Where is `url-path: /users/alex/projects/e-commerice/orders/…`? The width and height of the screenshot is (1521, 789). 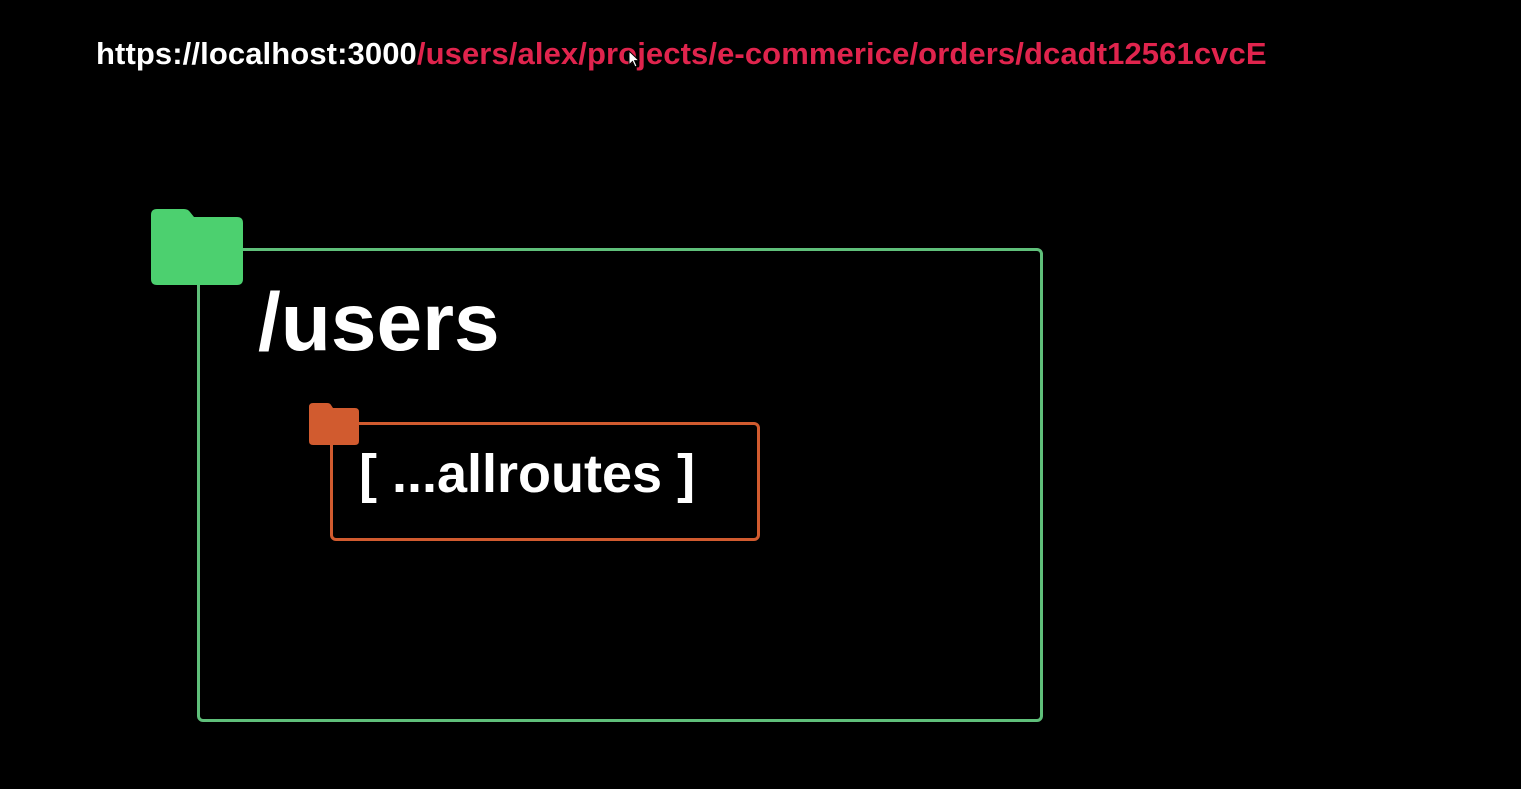
url-path: /users/alex/projects/e-commerice/orders/… is located at coordinates (841, 53).